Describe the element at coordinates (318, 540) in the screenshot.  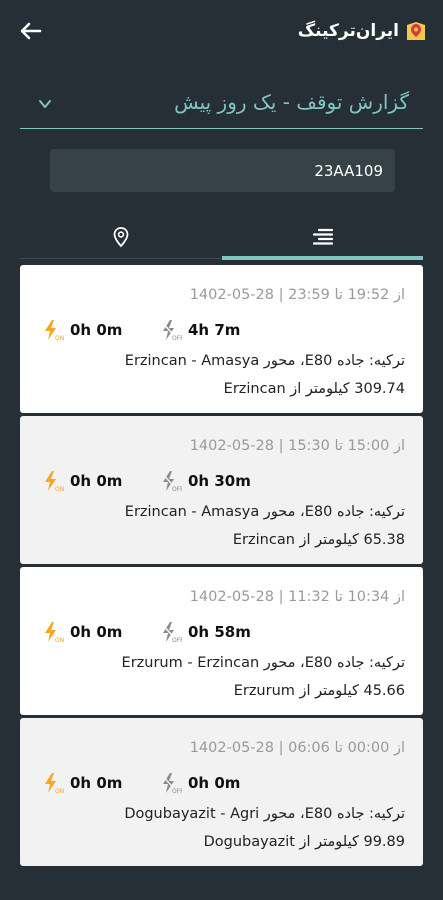
I see `stop-distance: 65.38 کیلومتر از Erzincan` at that location.